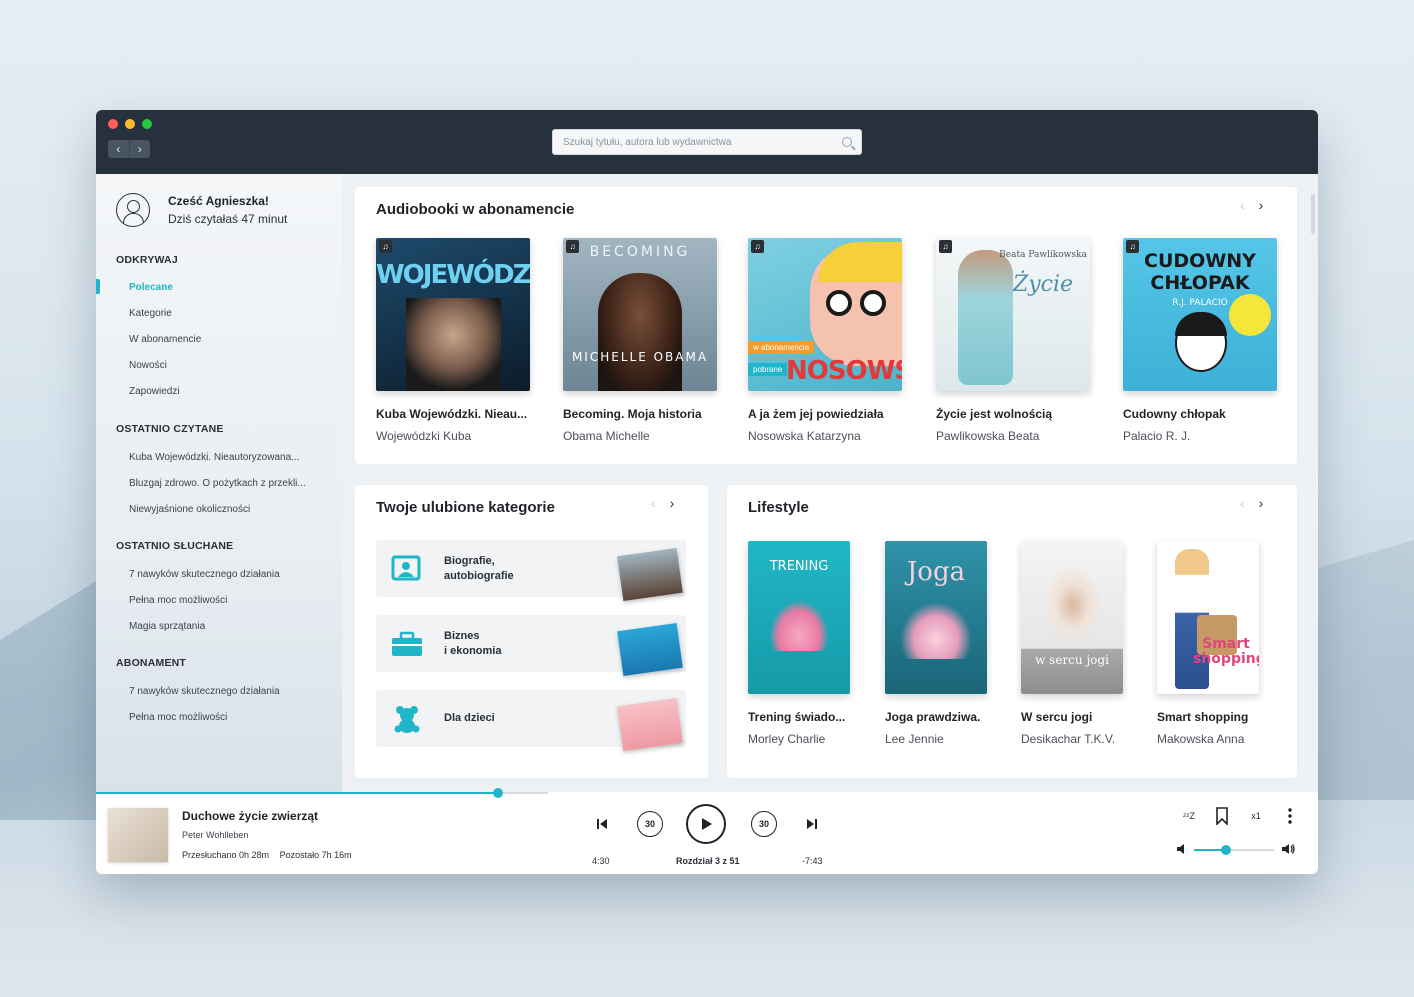 This screenshot has width=1414, height=997. What do you see at coordinates (1201, 739) in the screenshot?
I see `book-author: Makowska Anna` at bounding box center [1201, 739].